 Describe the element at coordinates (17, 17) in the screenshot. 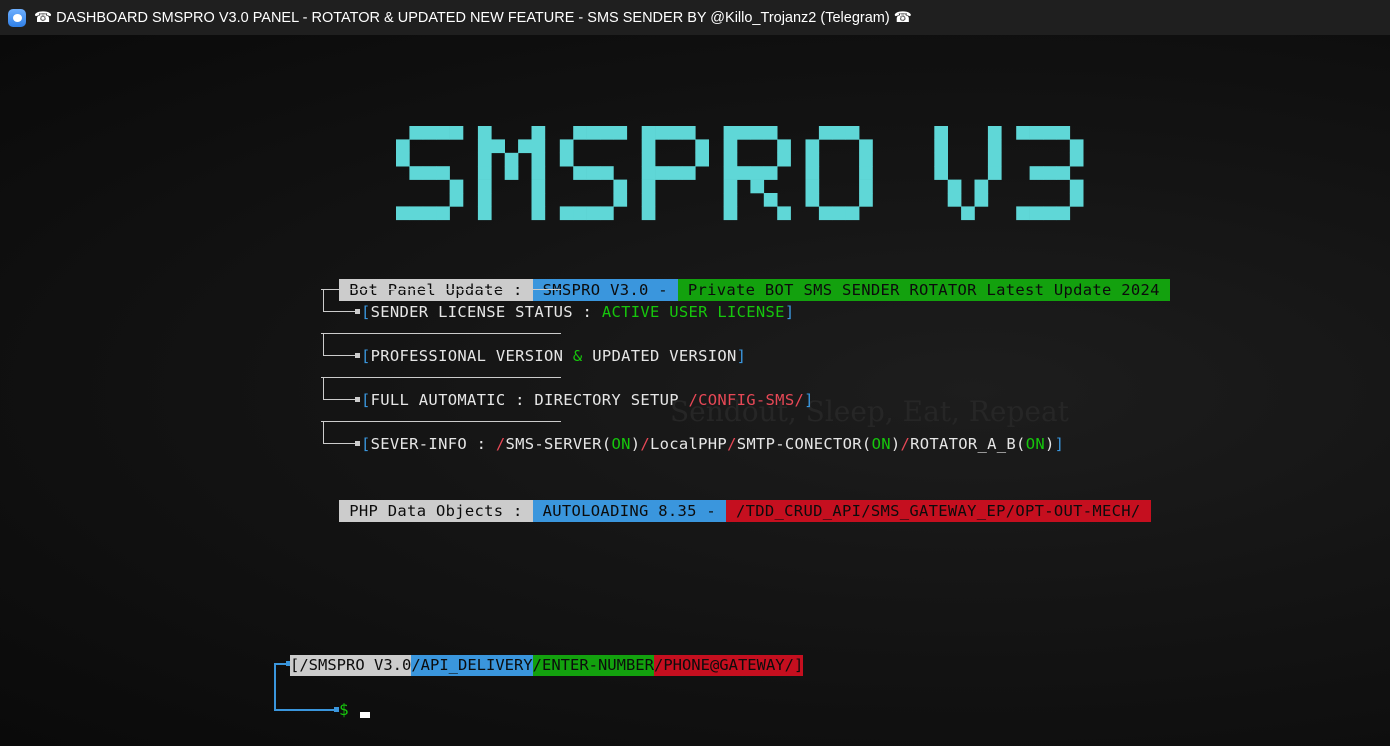

I see `terminal-app-icon` at that location.